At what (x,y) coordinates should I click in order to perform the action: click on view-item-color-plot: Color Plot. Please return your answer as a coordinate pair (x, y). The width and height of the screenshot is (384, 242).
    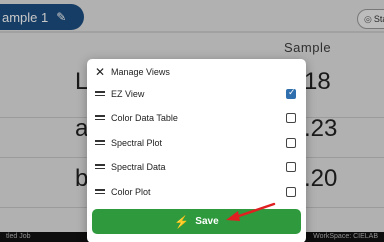
    Looking at the image, I should click on (196, 193).